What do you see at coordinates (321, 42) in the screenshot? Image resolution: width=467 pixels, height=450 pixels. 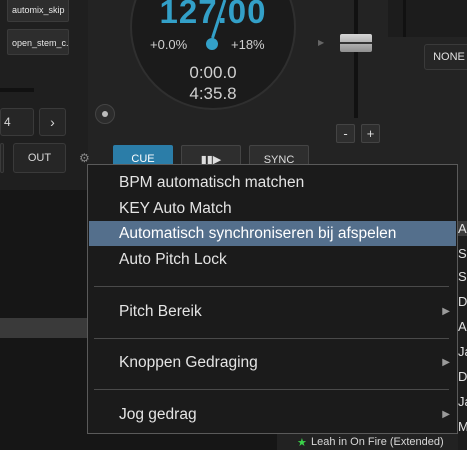 I see `triangle-right-icon: ▶` at bounding box center [321, 42].